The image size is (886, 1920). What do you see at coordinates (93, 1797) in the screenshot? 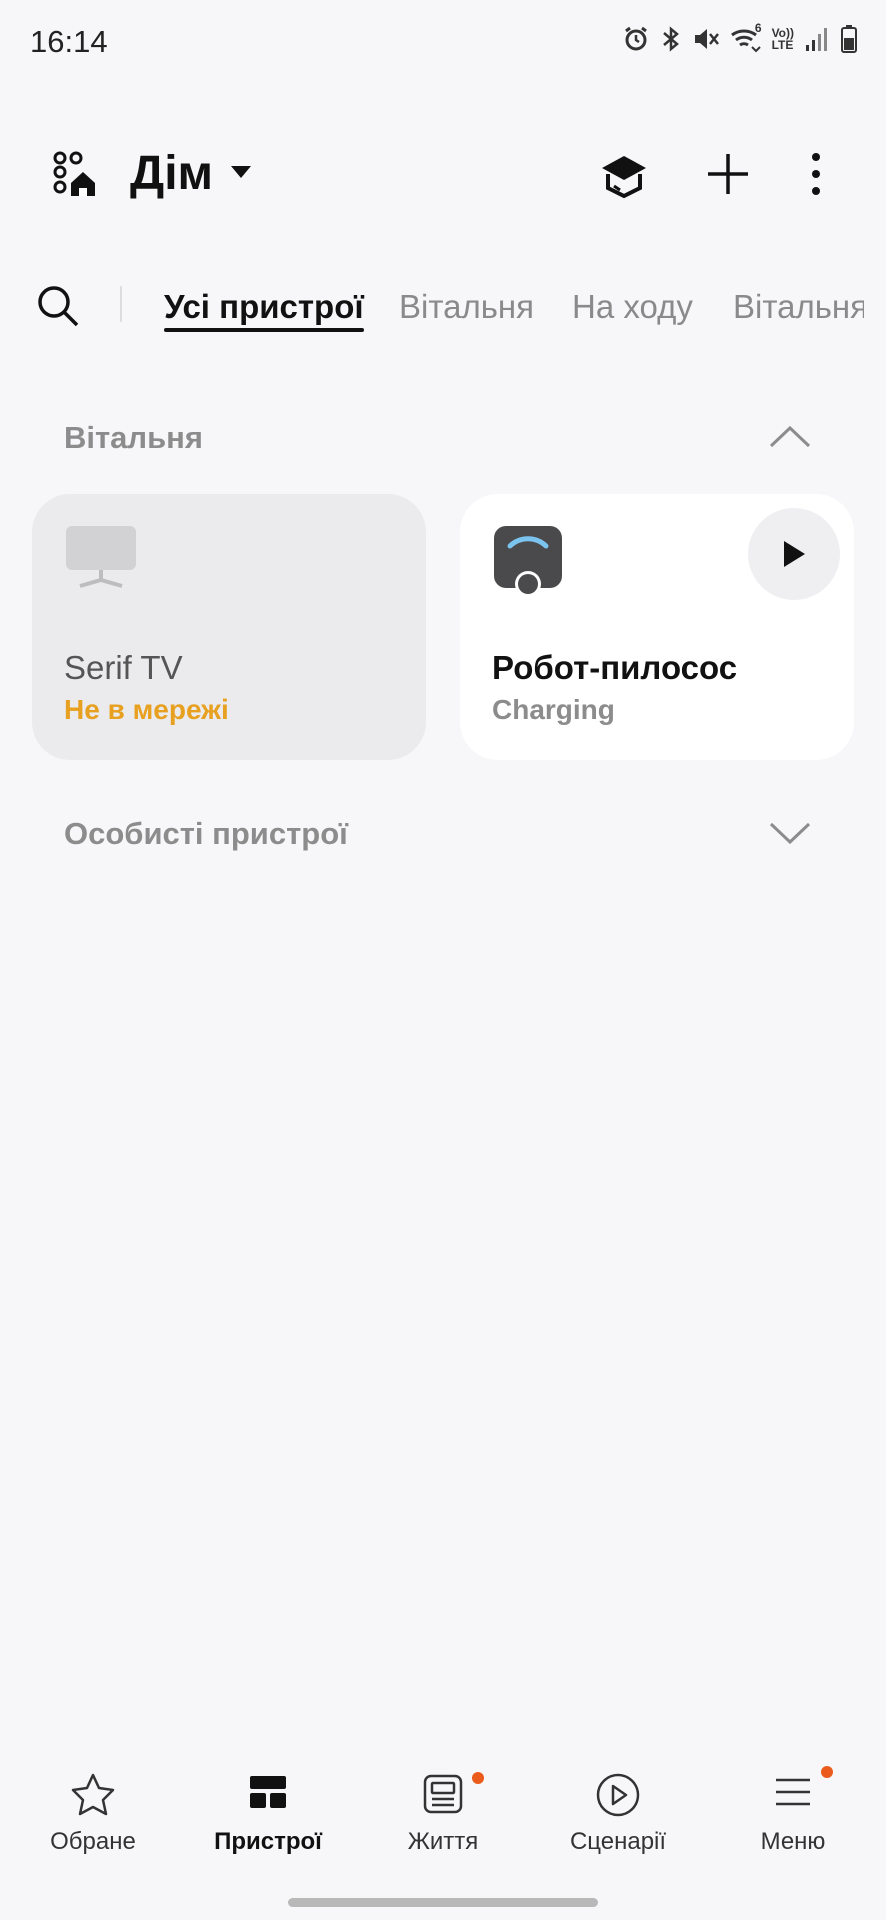
I see `star-icon` at bounding box center [93, 1797].